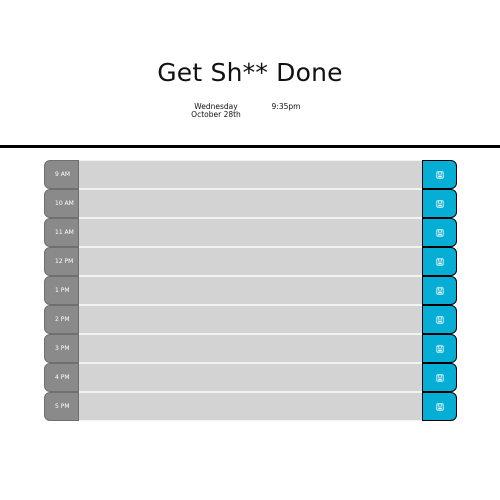  I want to click on time-block-row: 1 PM, so click(250, 290).